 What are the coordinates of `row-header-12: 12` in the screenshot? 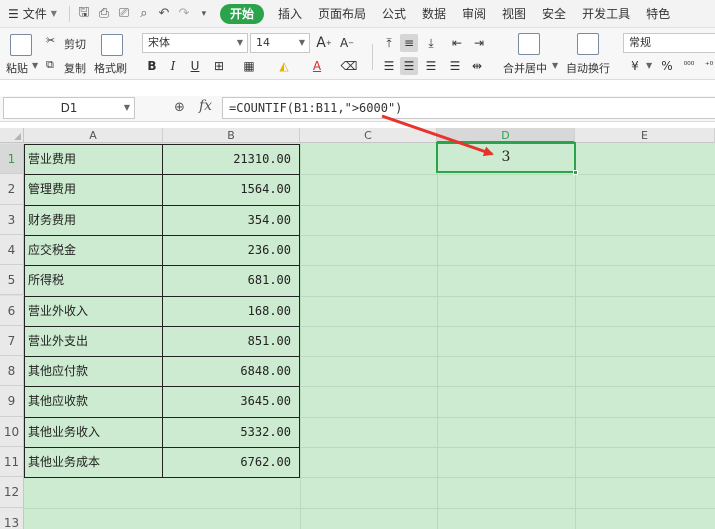 It's located at (12, 492).